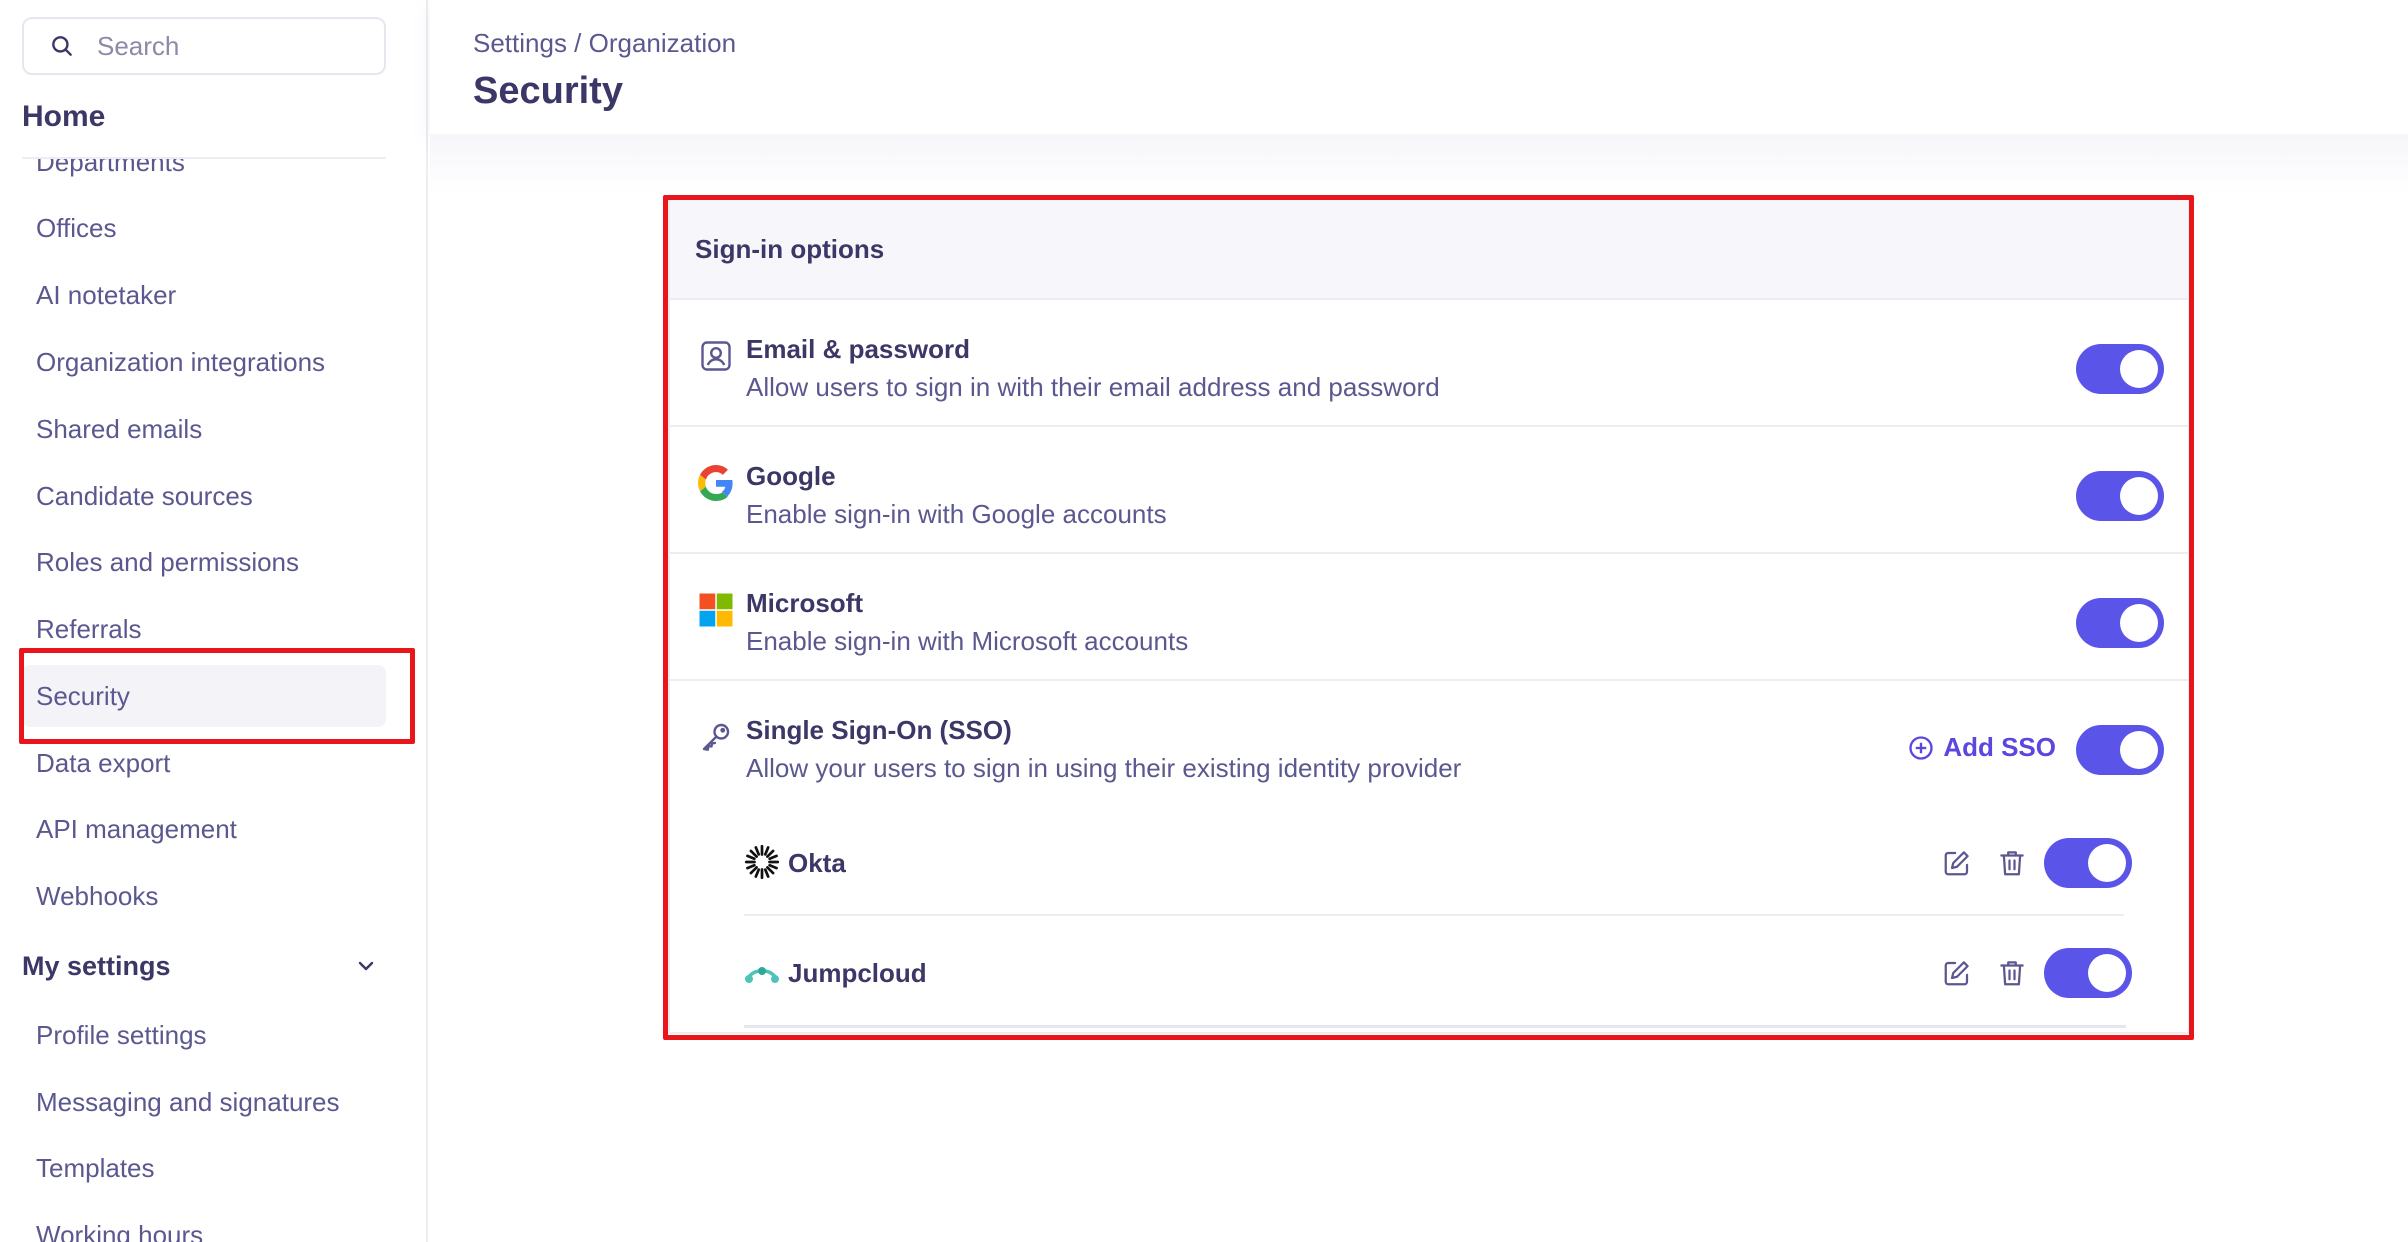  I want to click on option-title: Email & password, so click(858, 349).